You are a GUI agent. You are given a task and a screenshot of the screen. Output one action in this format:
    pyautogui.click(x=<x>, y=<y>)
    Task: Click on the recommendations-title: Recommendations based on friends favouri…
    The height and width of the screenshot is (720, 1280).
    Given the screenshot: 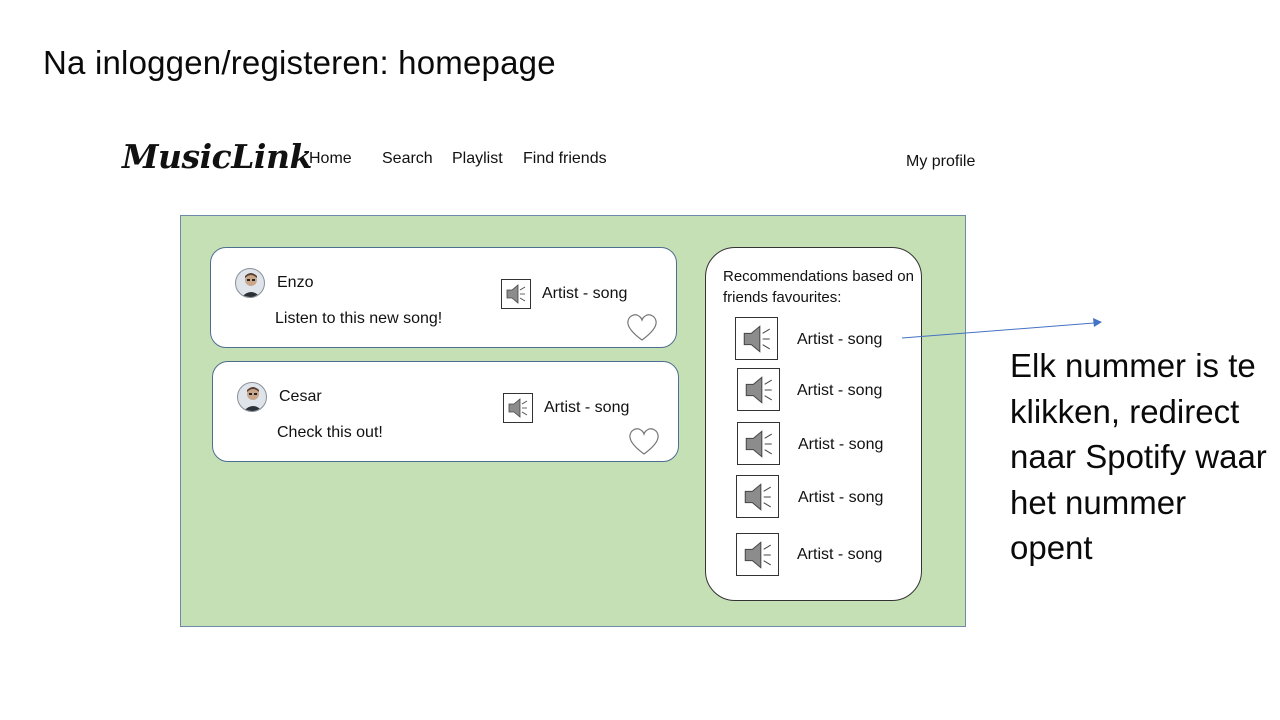 What is the action you would take?
    pyautogui.click(x=818, y=287)
    